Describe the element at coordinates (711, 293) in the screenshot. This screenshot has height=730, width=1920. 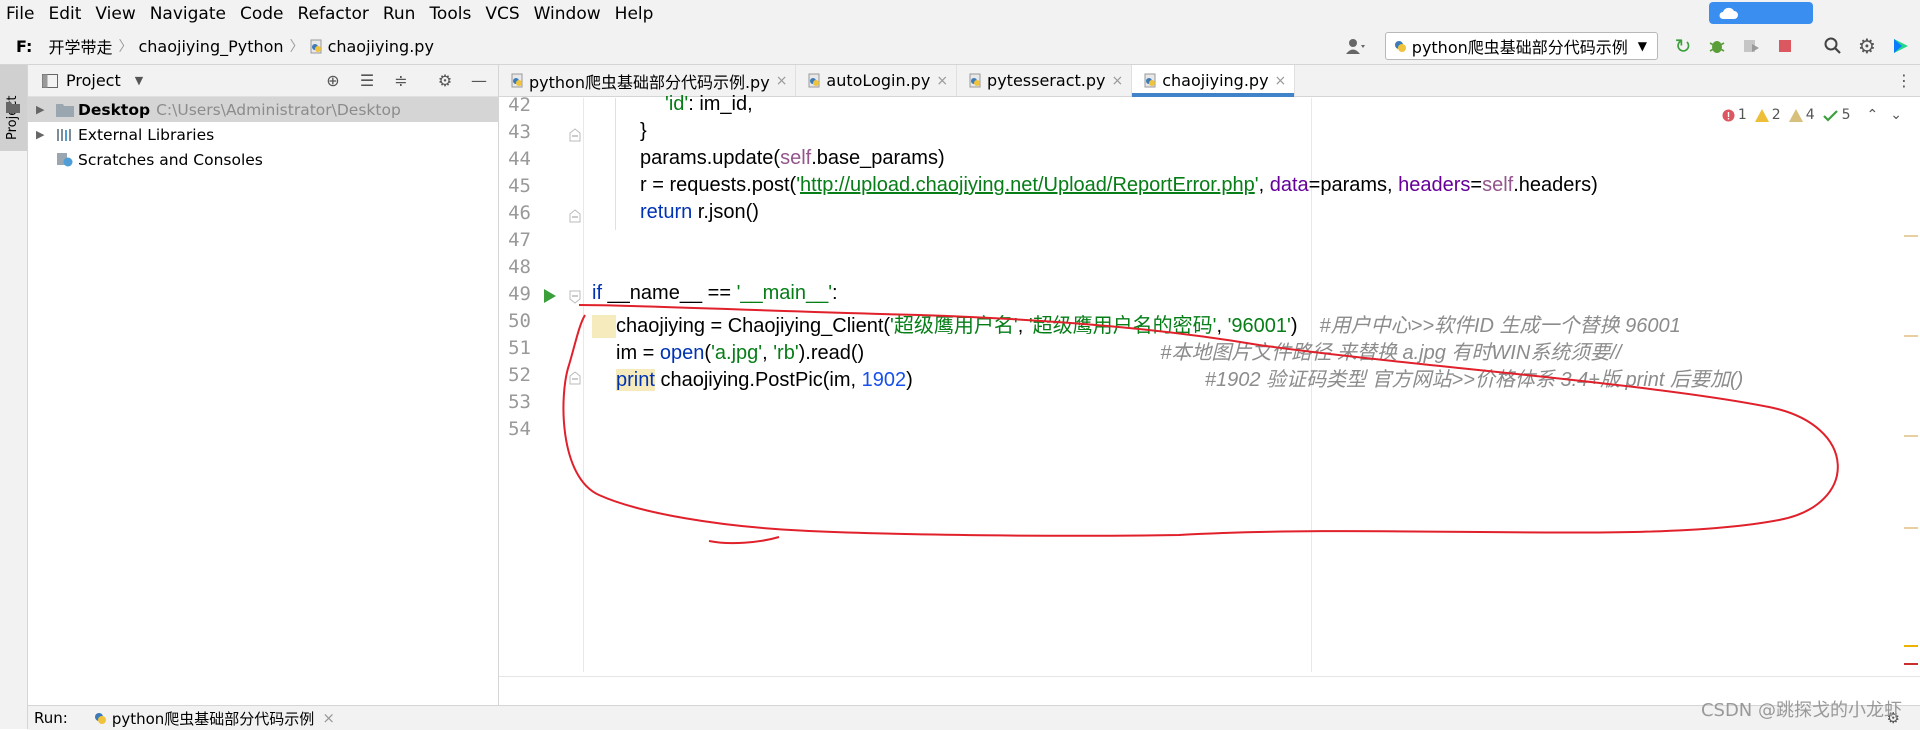
I see `code-line-49: if __name__ == '__main__':` at that location.